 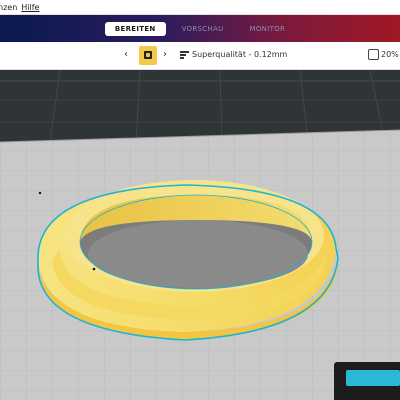 I want to click on ring-marker, so click(x=94, y=269).